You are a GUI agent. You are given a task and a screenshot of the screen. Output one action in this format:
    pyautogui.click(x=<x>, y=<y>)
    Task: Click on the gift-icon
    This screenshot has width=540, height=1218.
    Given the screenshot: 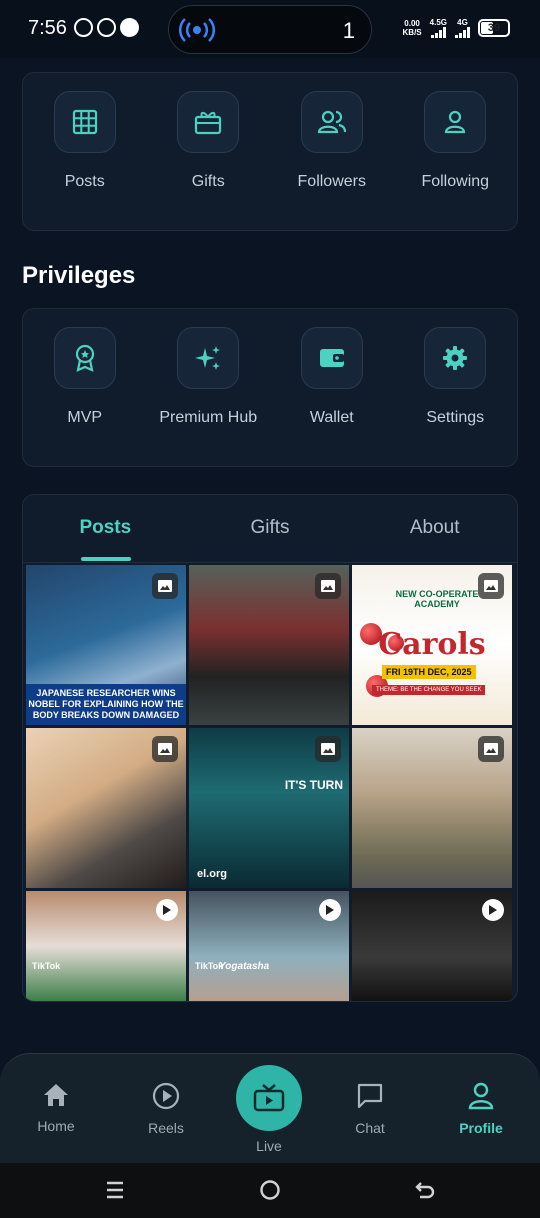 What is the action you would take?
    pyautogui.click(x=208, y=122)
    